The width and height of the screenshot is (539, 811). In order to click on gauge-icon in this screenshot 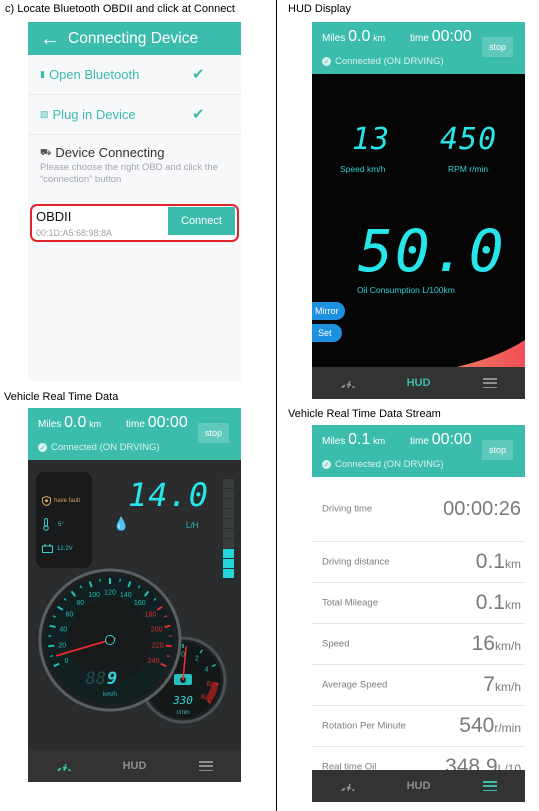, I will do `click(63, 767)`.